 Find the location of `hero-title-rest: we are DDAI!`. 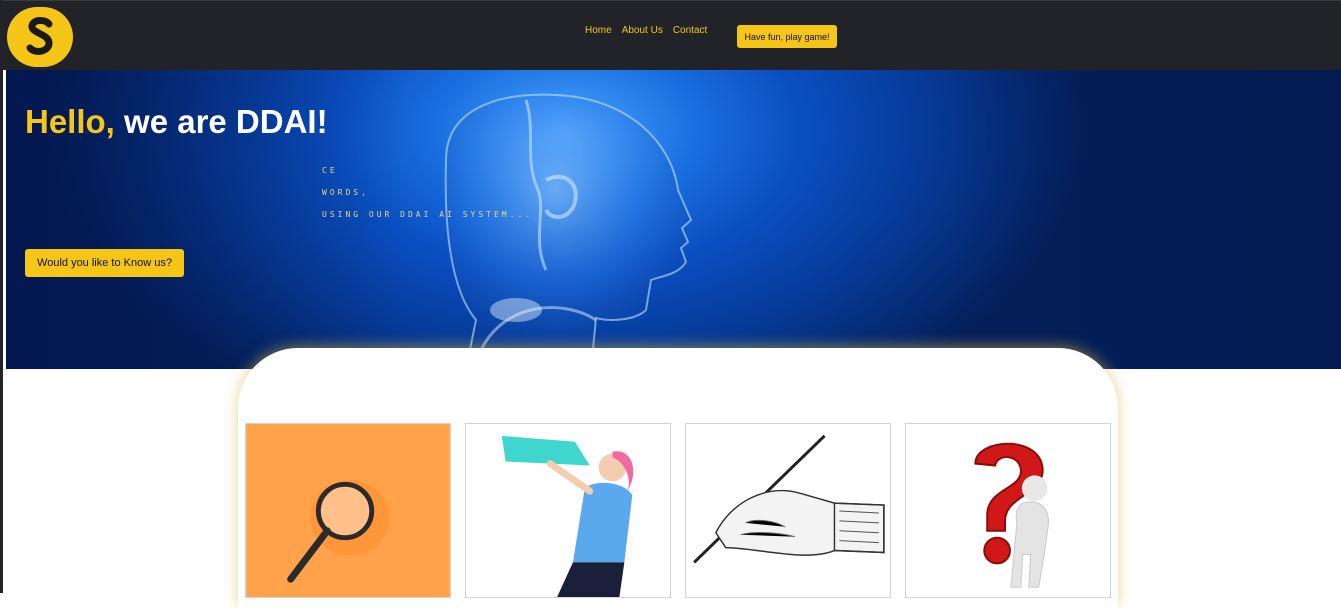

hero-title-rest: we are DDAI! is located at coordinates (221, 121).